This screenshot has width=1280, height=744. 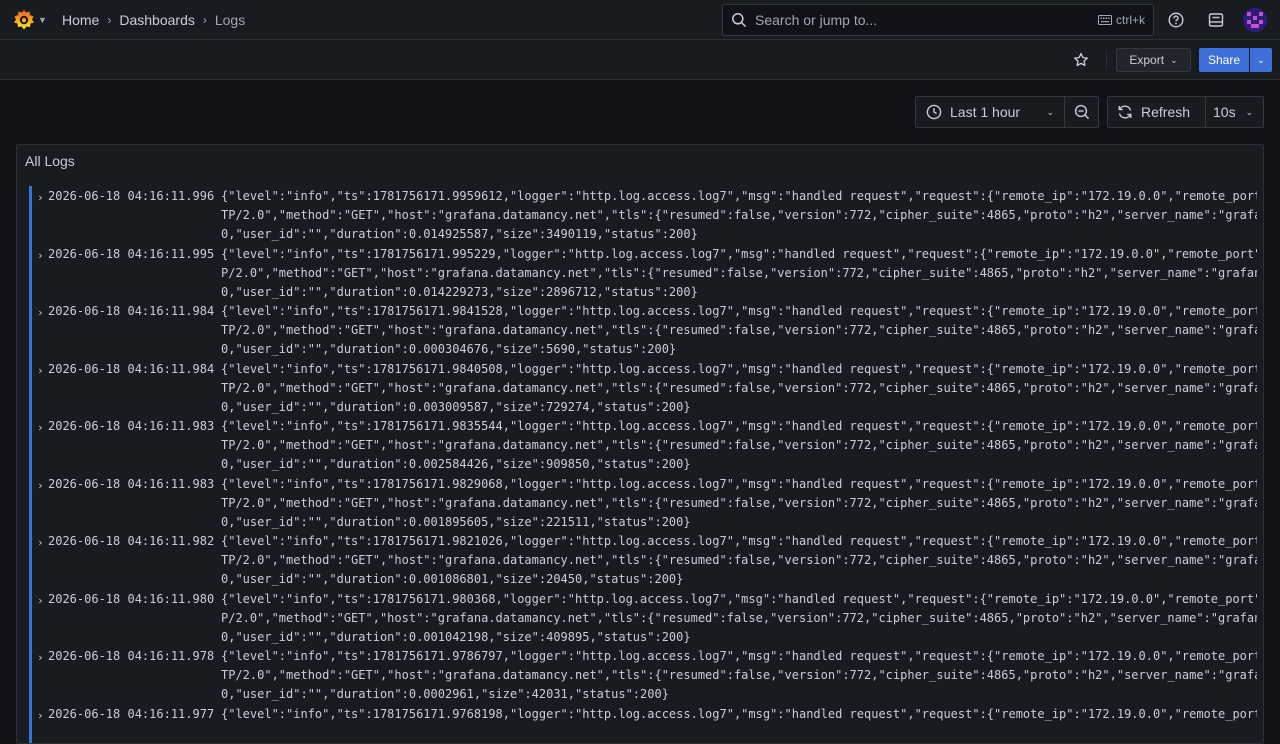 What do you see at coordinates (1125, 112) in the screenshot?
I see `refresh-icon` at bounding box center [1125, 112].